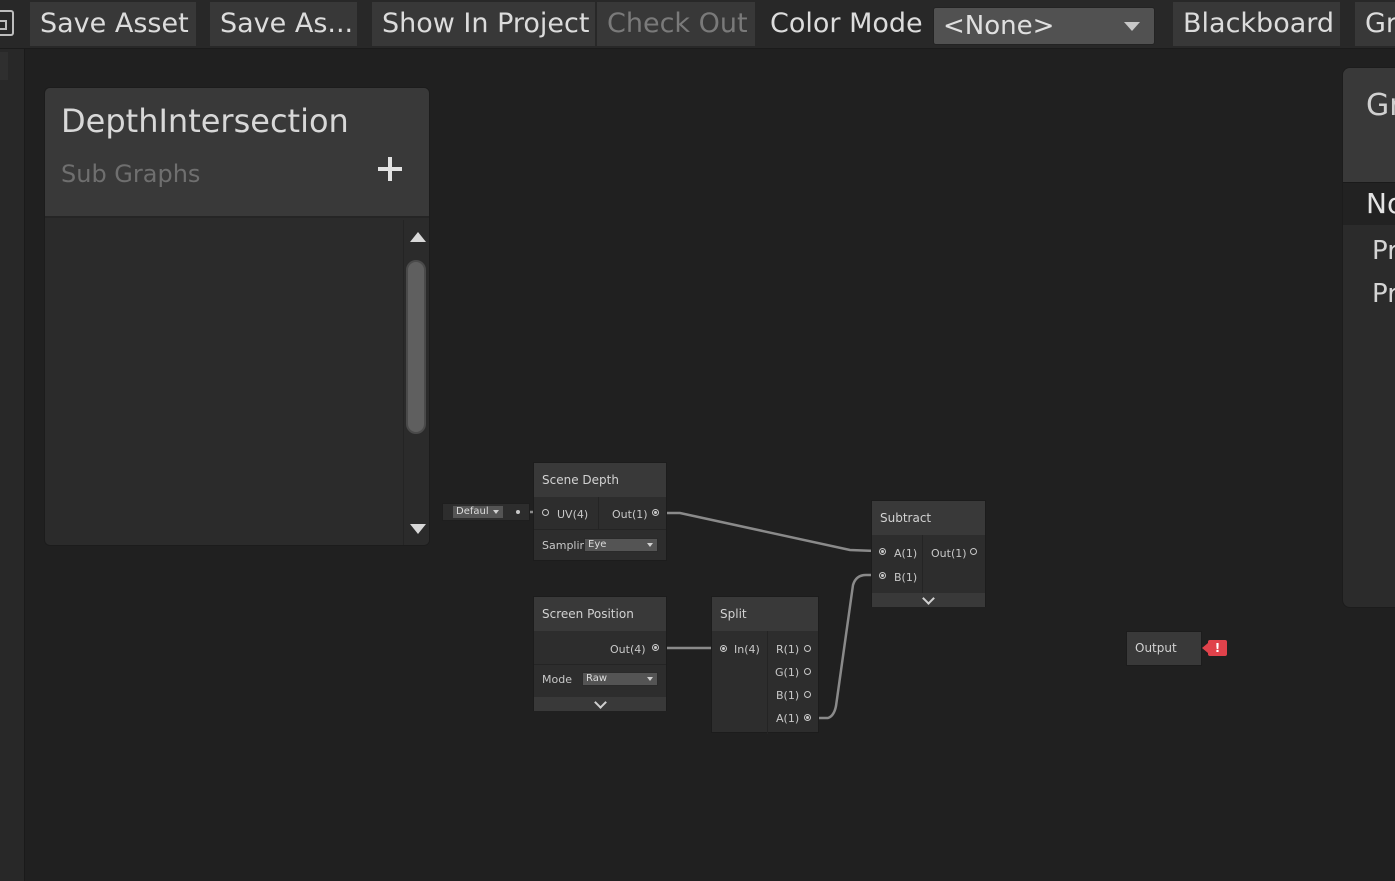 Image resolution: width=1395 pixels, height=881 pixels. What do you see at coordinates (807, 717) in the screenshot?
I see `a-output-port` at bounding box center [807, 717].